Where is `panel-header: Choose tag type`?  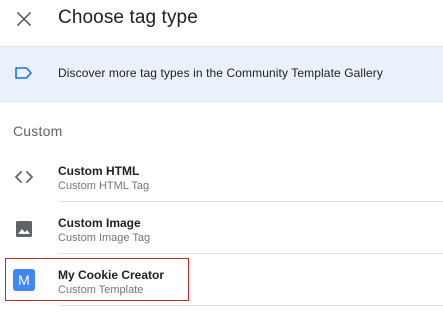
panel-header: Choose tag type is located at coordinates (221, 23).